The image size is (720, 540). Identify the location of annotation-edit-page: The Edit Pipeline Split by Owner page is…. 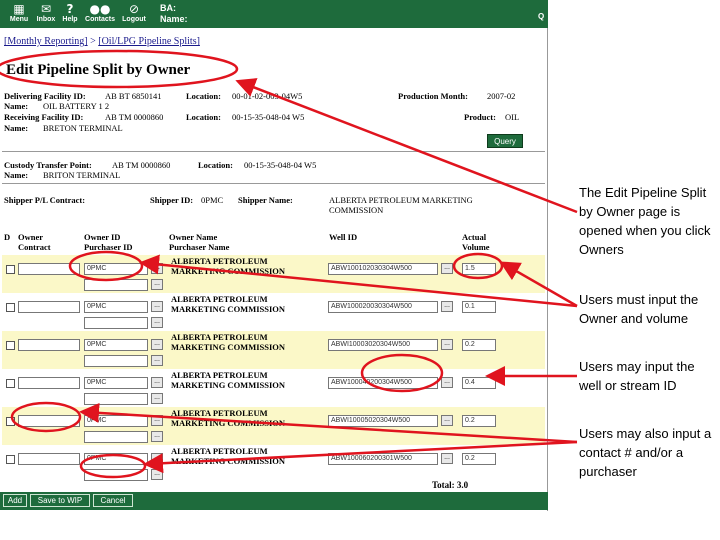
(645, 221).